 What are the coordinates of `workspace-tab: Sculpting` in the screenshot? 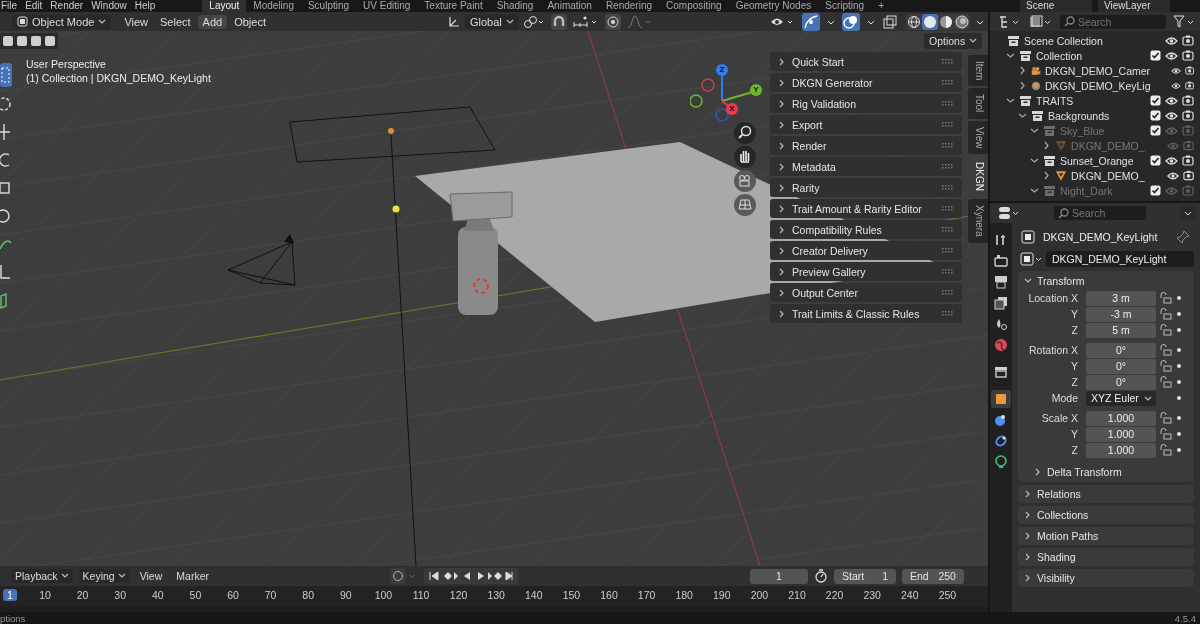 It's located at (328, 6).